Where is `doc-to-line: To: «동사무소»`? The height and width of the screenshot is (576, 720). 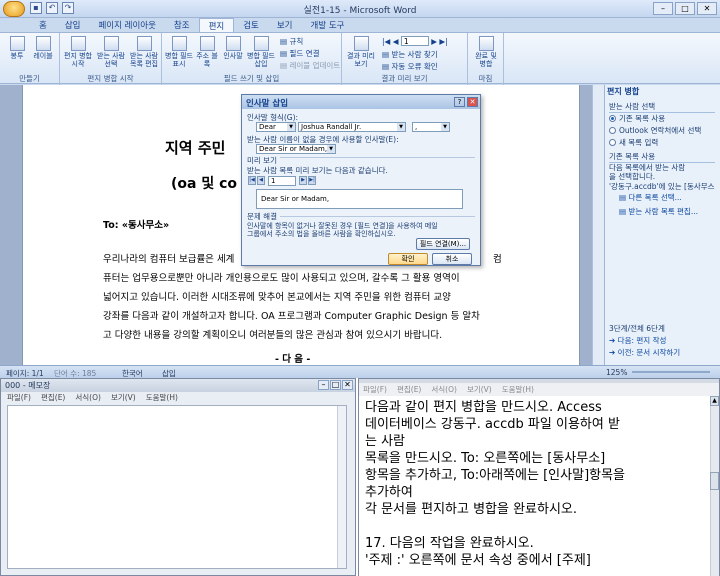
doc-to-line: To: «동사무소» is located at coordinates (136, 225).